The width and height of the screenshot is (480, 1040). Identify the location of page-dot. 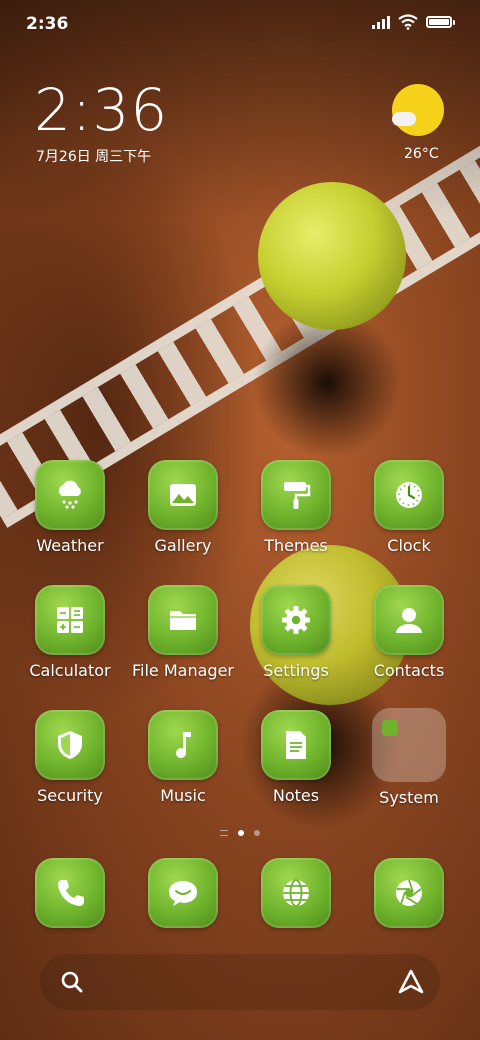
(257, 833).